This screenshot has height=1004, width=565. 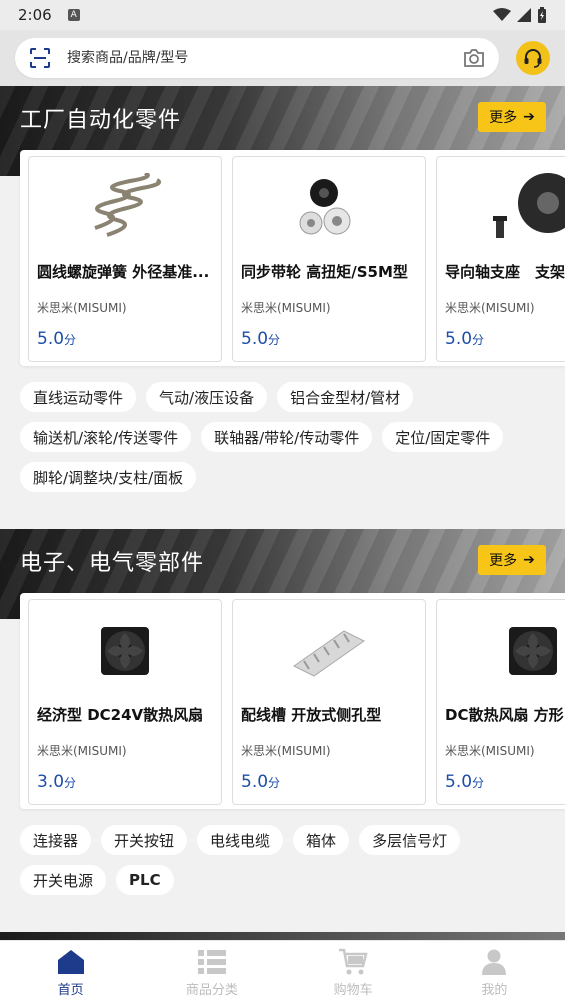 What do you see at coordinates (112, 563) in the screenshot?
I see `section-title: 电子、电气零部件` at bounding box center [112, 563].